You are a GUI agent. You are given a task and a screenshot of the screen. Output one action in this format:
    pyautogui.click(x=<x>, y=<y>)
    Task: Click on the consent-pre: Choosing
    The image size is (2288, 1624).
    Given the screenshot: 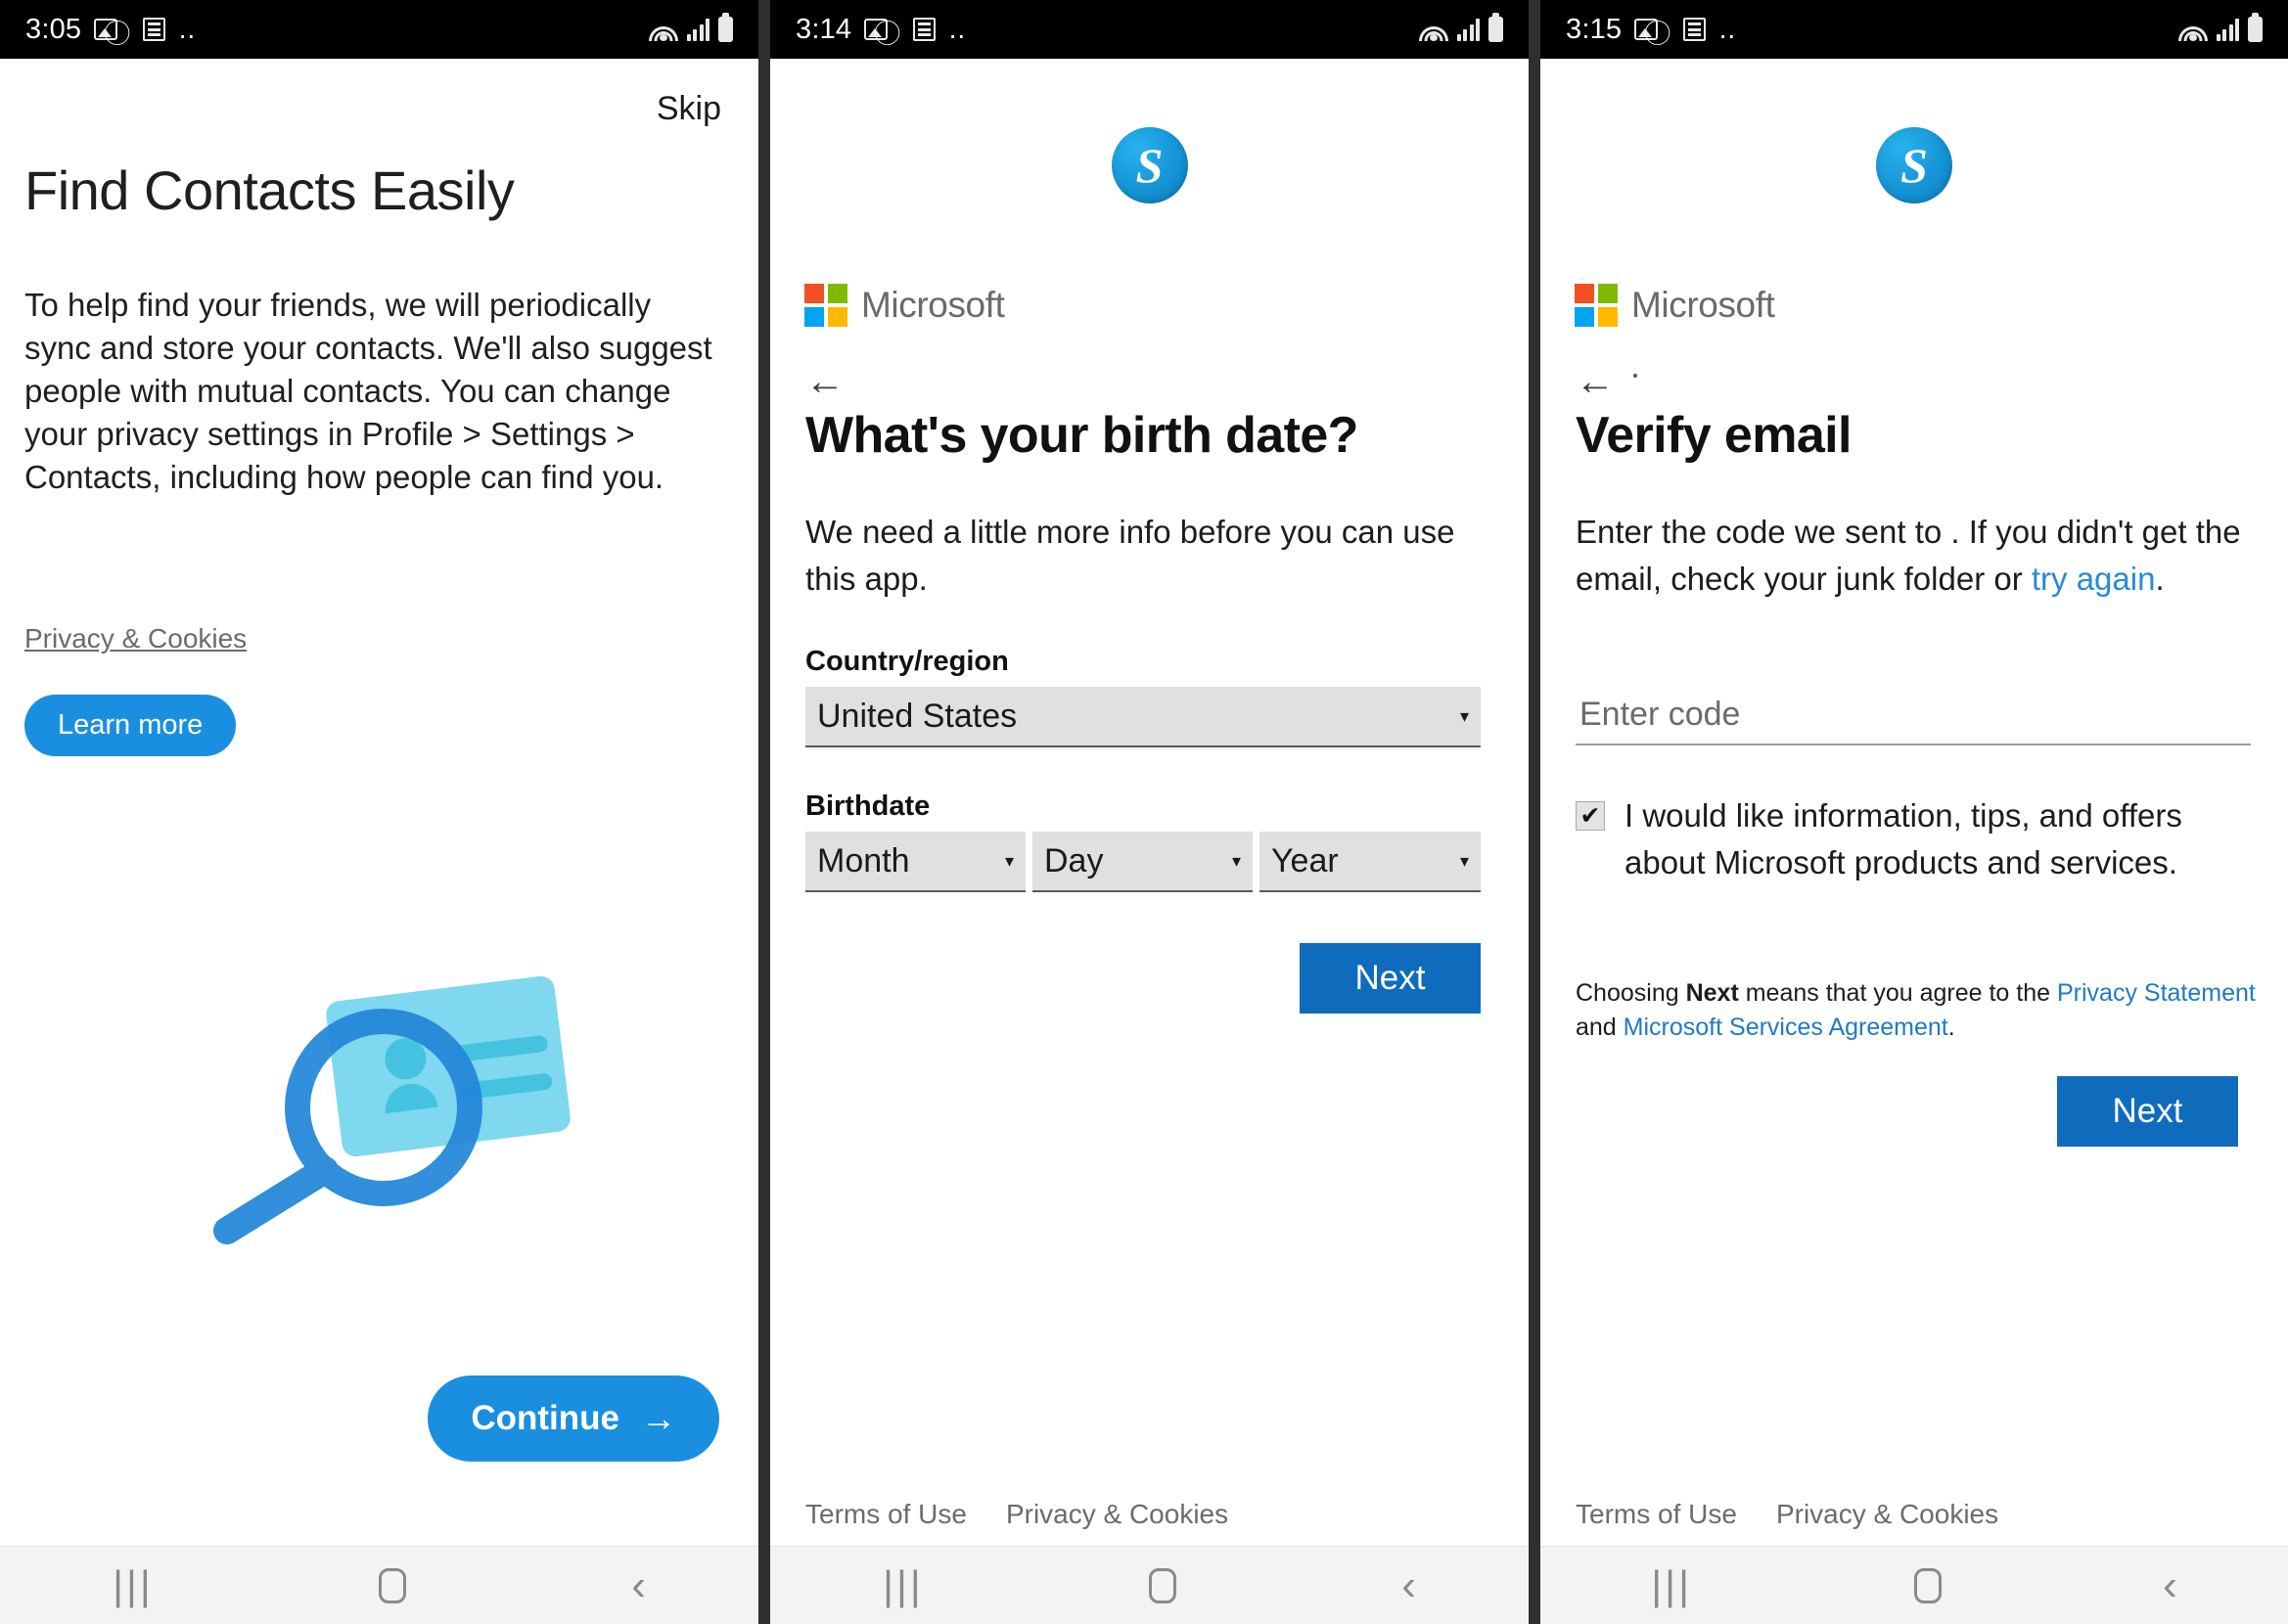 What is the action you would take?
    pyautogui.click(x=1631, y=993)
    